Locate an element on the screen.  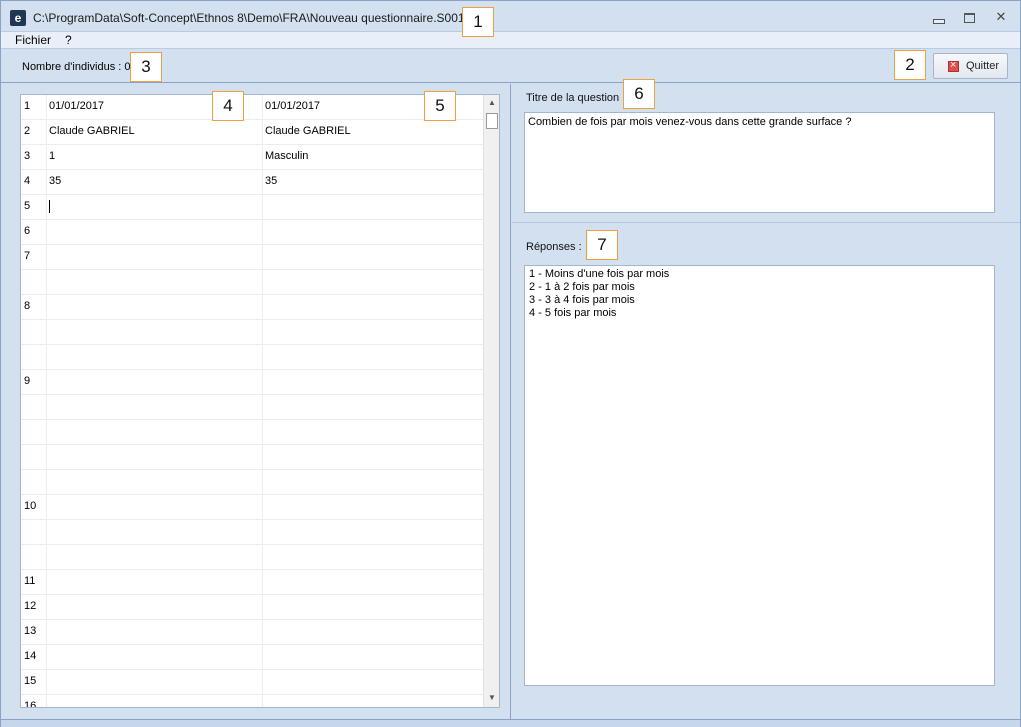
table-row: 9 is located at coordinates (252, 382).